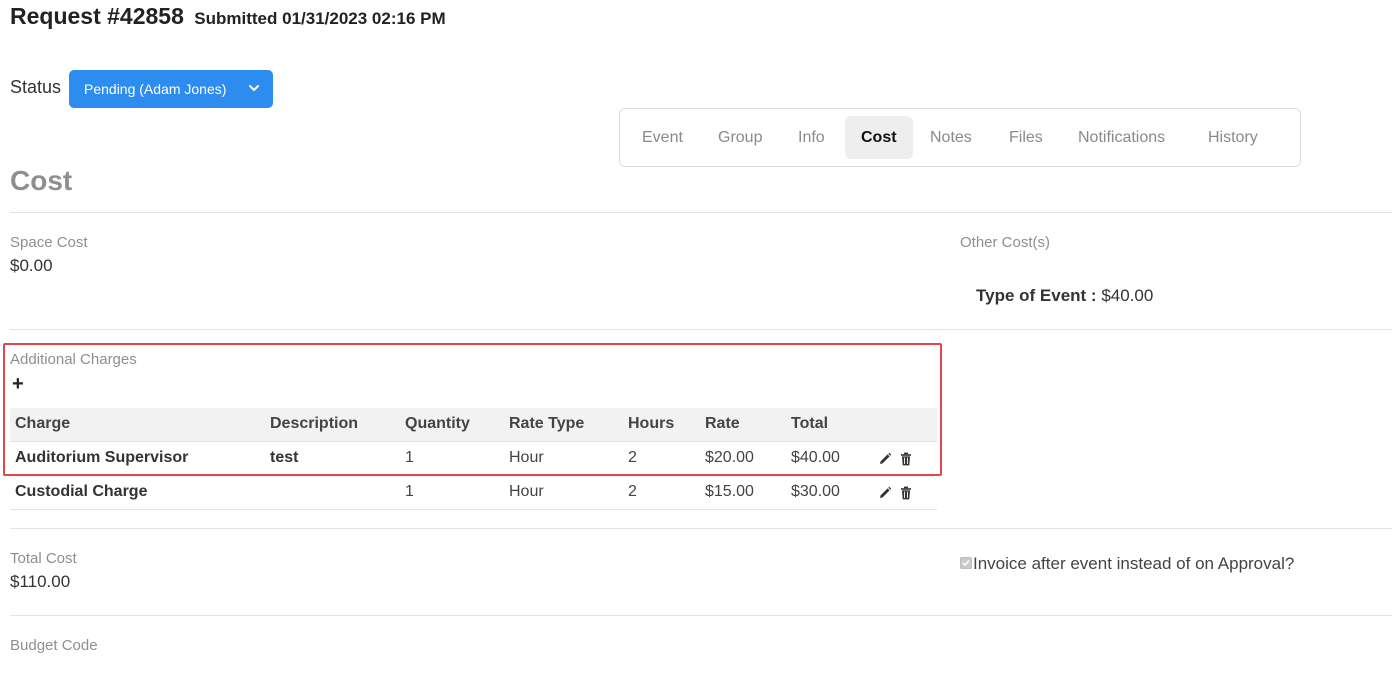  I want to click on column-header-total: Total, so click(810, 423).